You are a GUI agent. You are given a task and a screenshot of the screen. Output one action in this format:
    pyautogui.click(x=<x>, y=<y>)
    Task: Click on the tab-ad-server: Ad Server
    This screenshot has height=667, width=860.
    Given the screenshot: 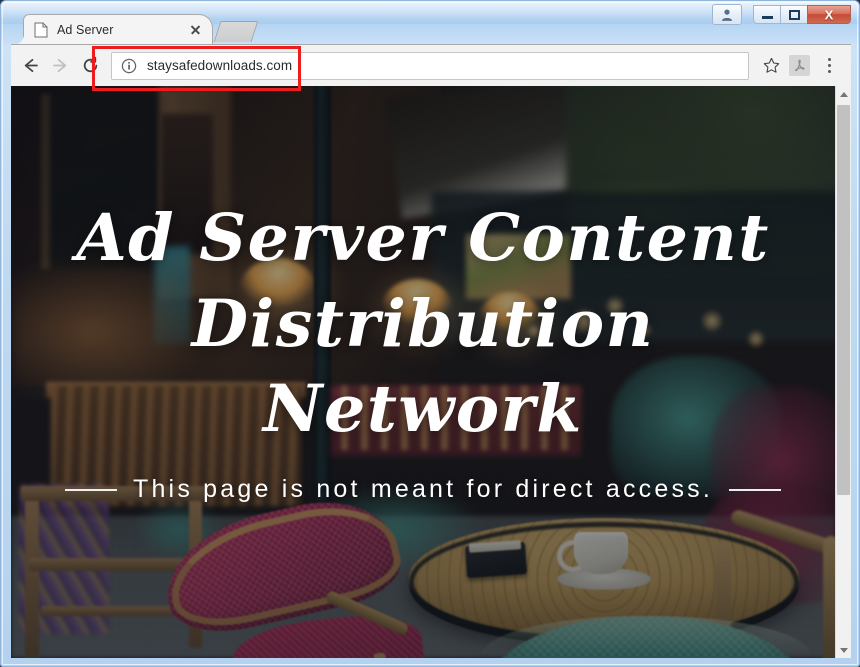 What is the action you would take?
    pyautogui.click(x=113, y=29)
    